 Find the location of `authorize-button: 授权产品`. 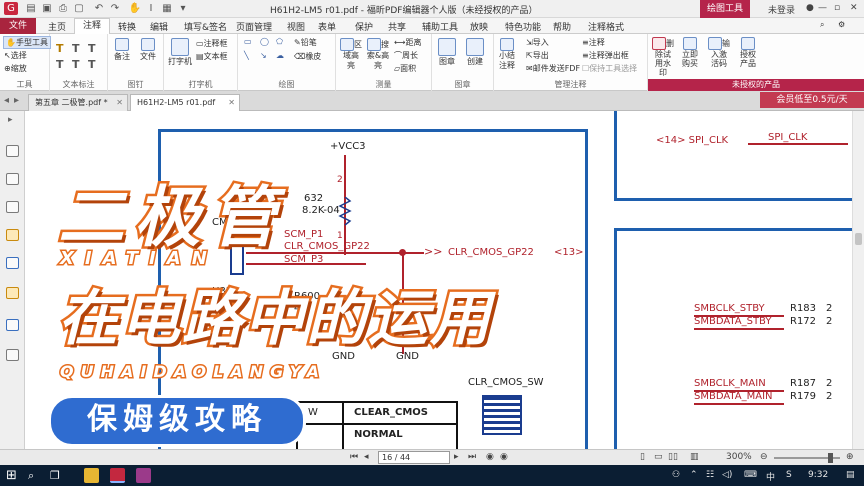

authorize-button: 授权产品 is located at coordinates (748, 52).